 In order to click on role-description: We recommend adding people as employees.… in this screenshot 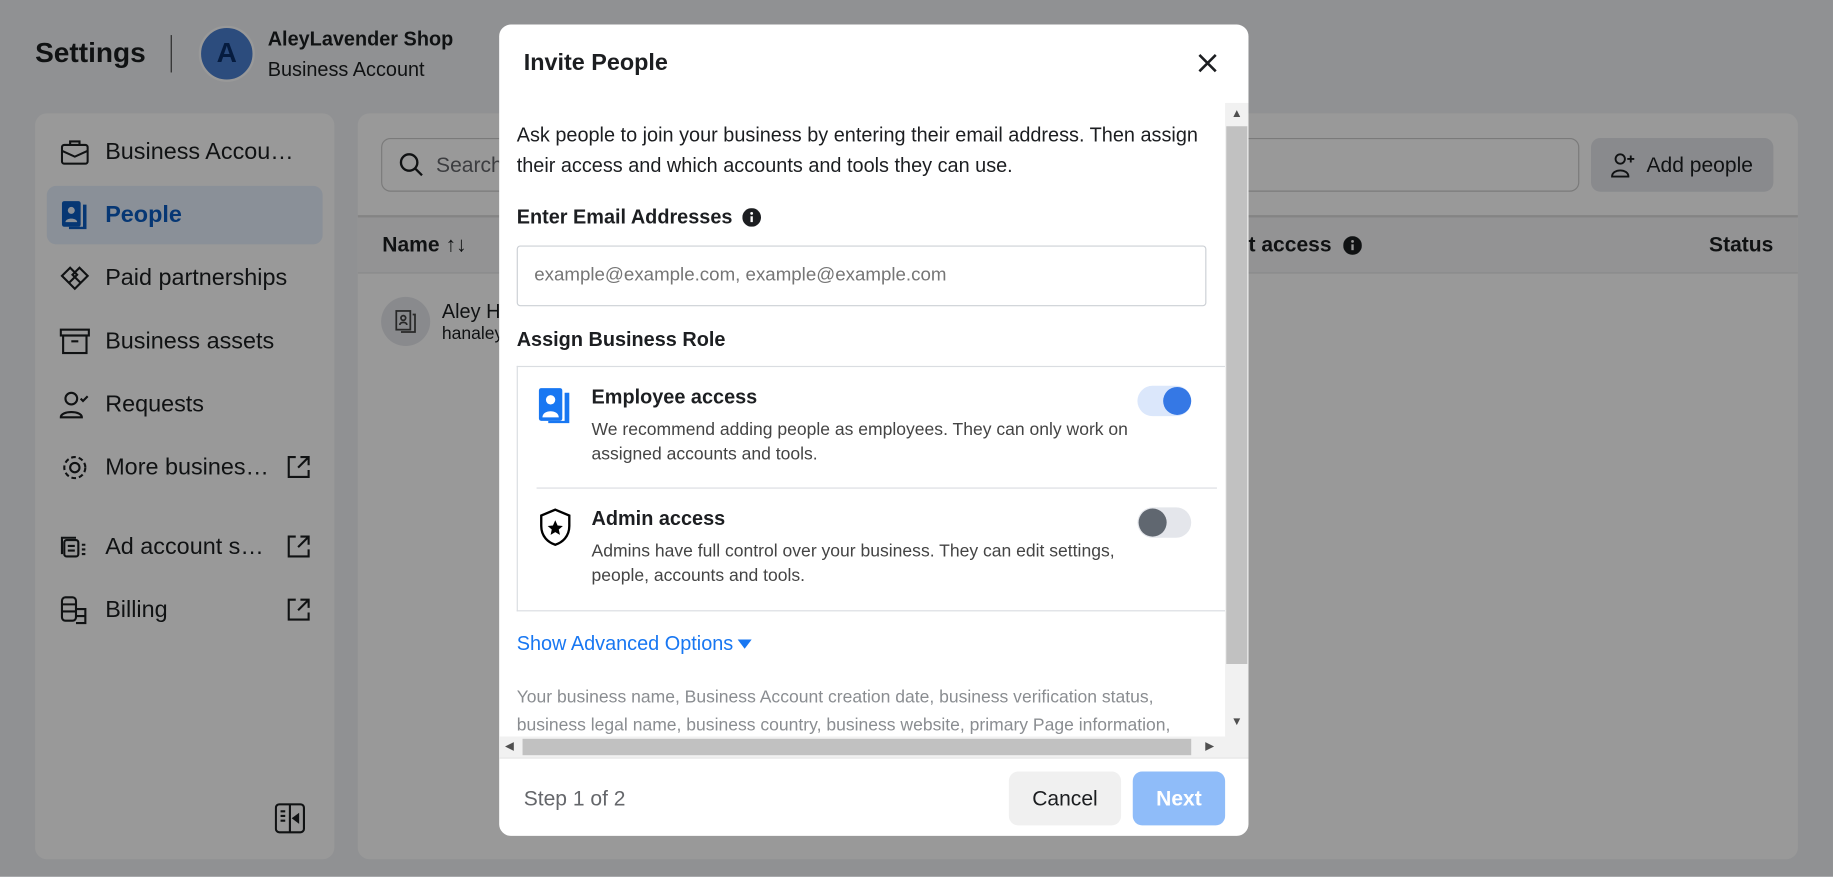, I will do `click(859, 442)`.